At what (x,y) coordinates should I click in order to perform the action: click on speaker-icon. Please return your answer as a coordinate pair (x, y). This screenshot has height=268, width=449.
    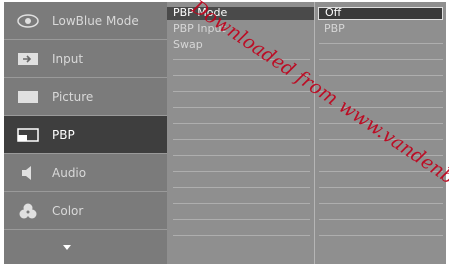
    Looking at the image, I should click on (28, 173).